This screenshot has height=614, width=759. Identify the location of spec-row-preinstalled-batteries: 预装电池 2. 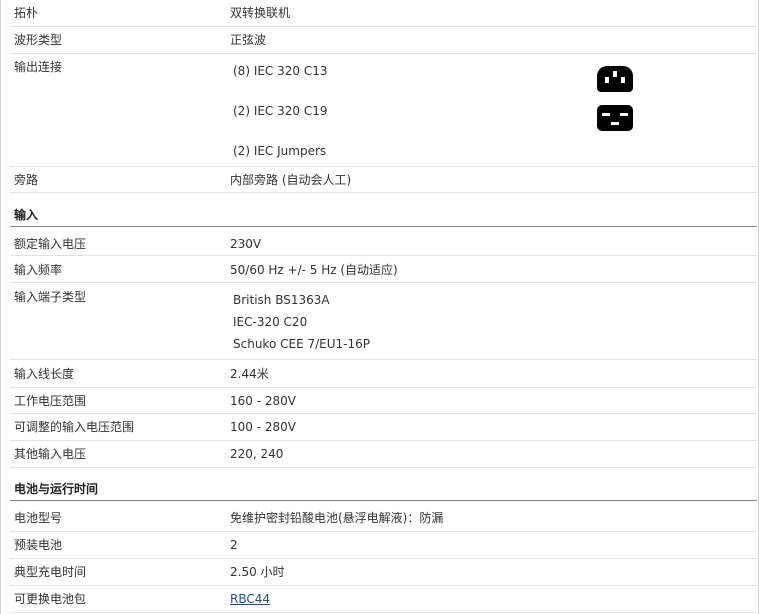
(383, 545).